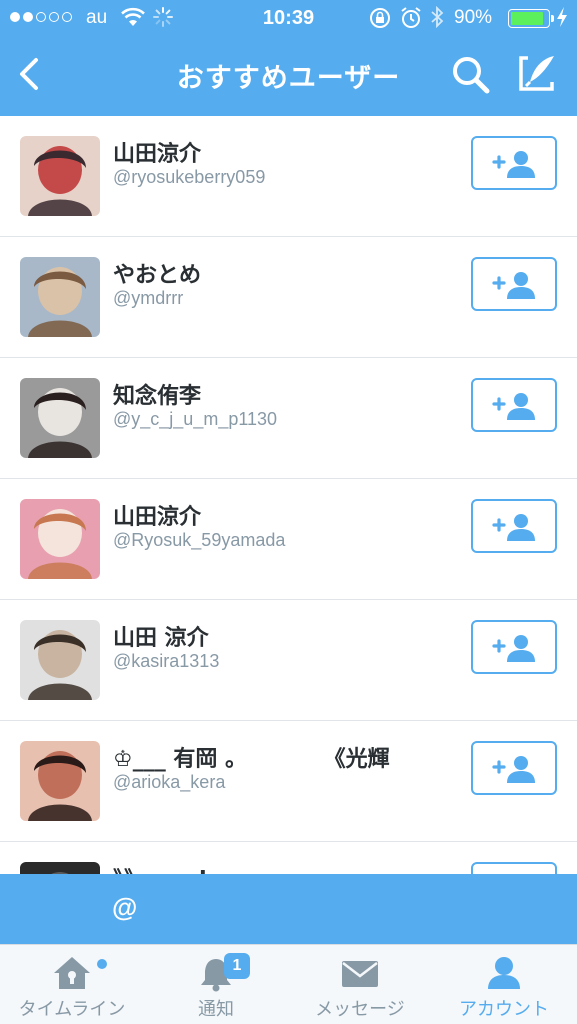  Describe the element at coordinates (169, 782) in the screenshot. I see `user-handle: @arioka_kera` at that location.